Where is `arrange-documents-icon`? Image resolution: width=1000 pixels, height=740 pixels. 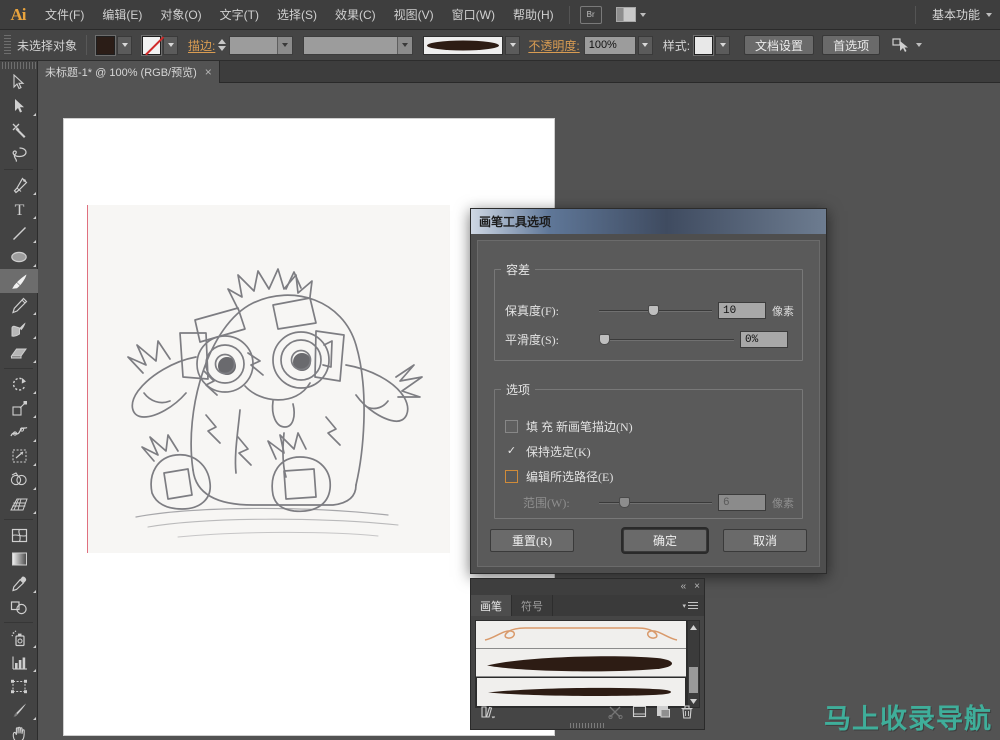 arrange-documents-icon is located at coordinates (625, 14).